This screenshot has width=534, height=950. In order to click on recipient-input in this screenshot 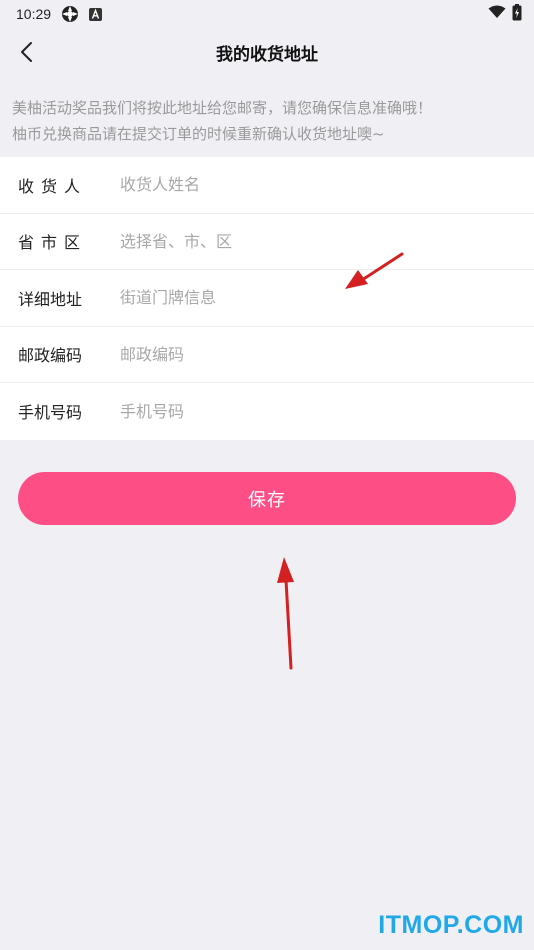, I will do `click(327, 184)`.